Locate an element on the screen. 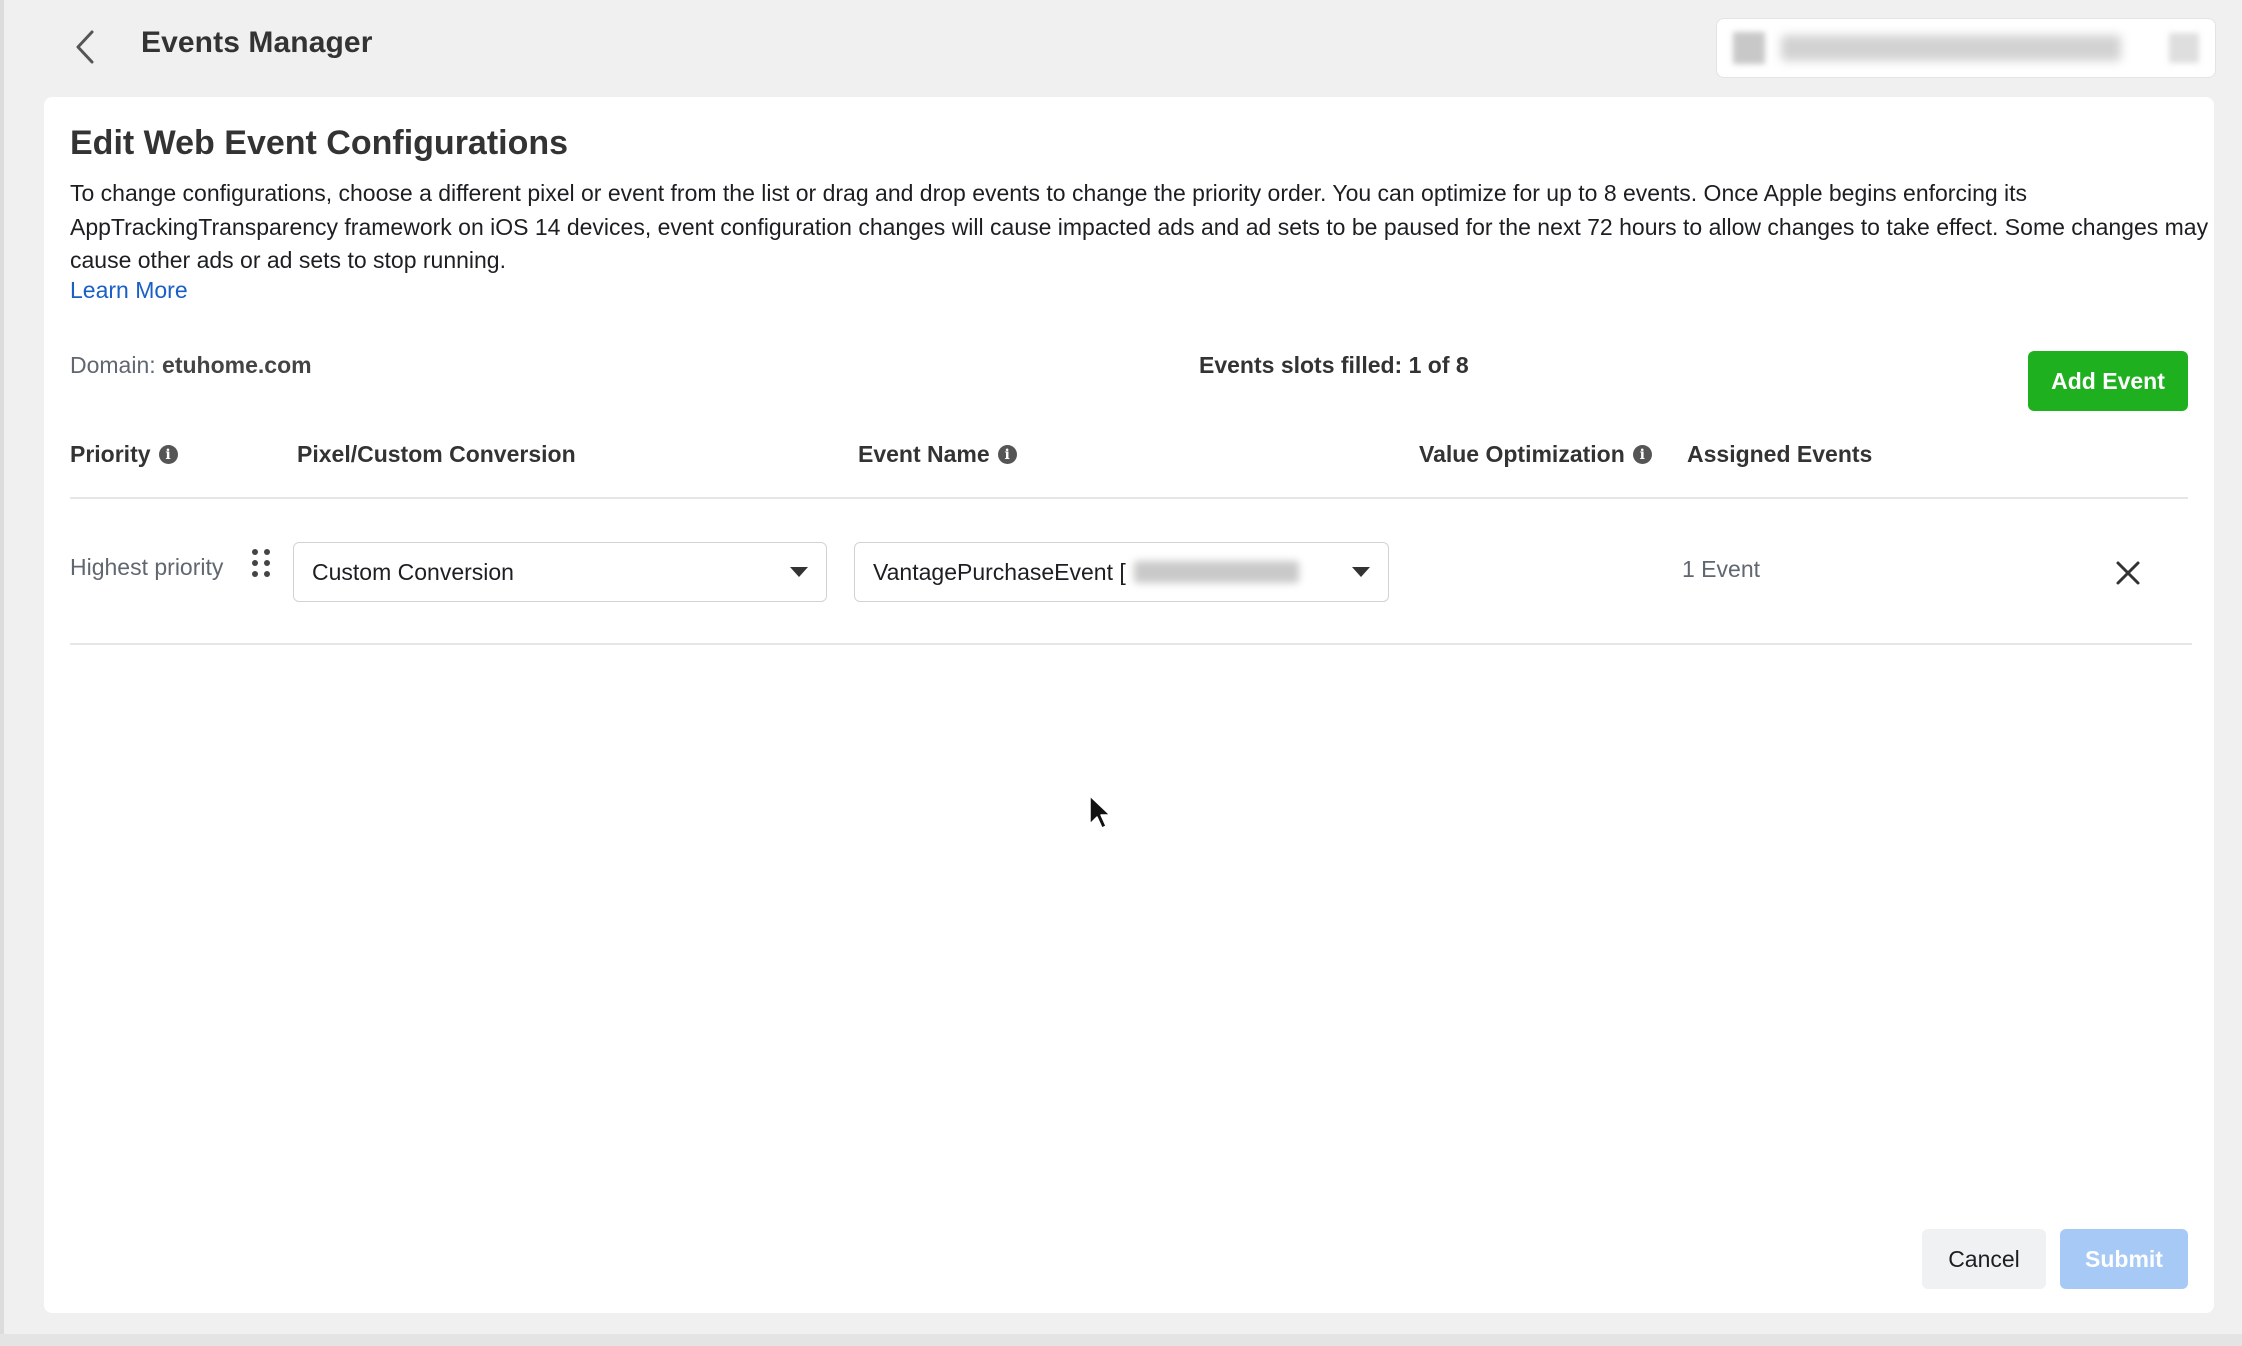 The width and height of the screenshot is (2242, 1346). back-button is located at coordinates (85, 47).